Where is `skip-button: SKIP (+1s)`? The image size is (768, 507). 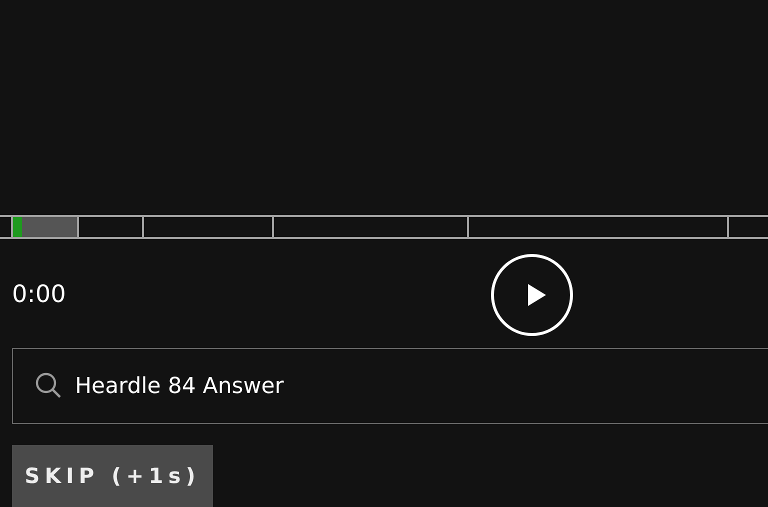
skip-button: SKIP (+1s) is located at coordinates (112, 476).